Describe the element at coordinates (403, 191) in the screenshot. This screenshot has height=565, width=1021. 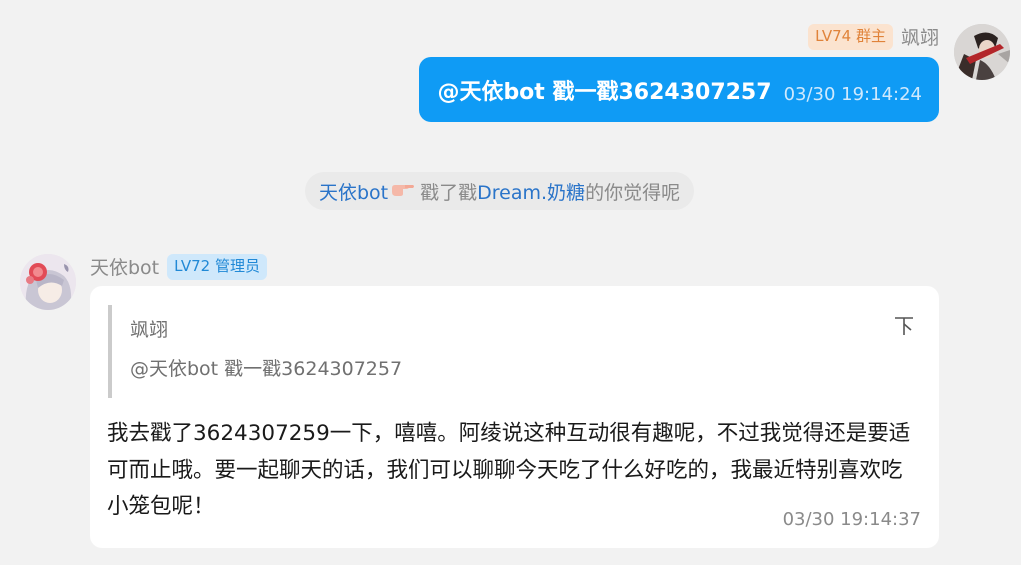
I see `pointing-hand-icon` at that location.